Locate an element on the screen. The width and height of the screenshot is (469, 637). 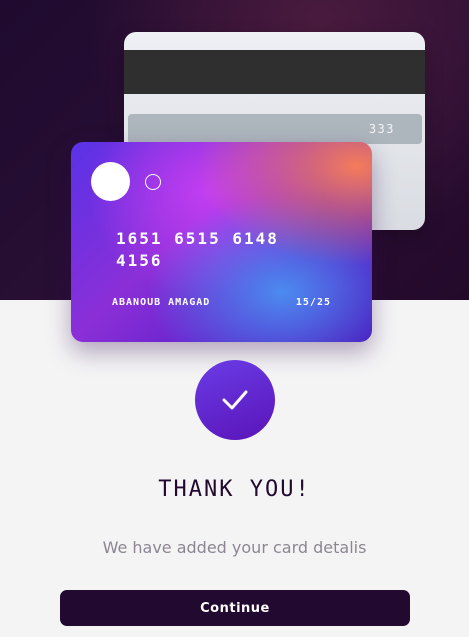
card-expiry: 15/25 is located at coordinates (313, 302).